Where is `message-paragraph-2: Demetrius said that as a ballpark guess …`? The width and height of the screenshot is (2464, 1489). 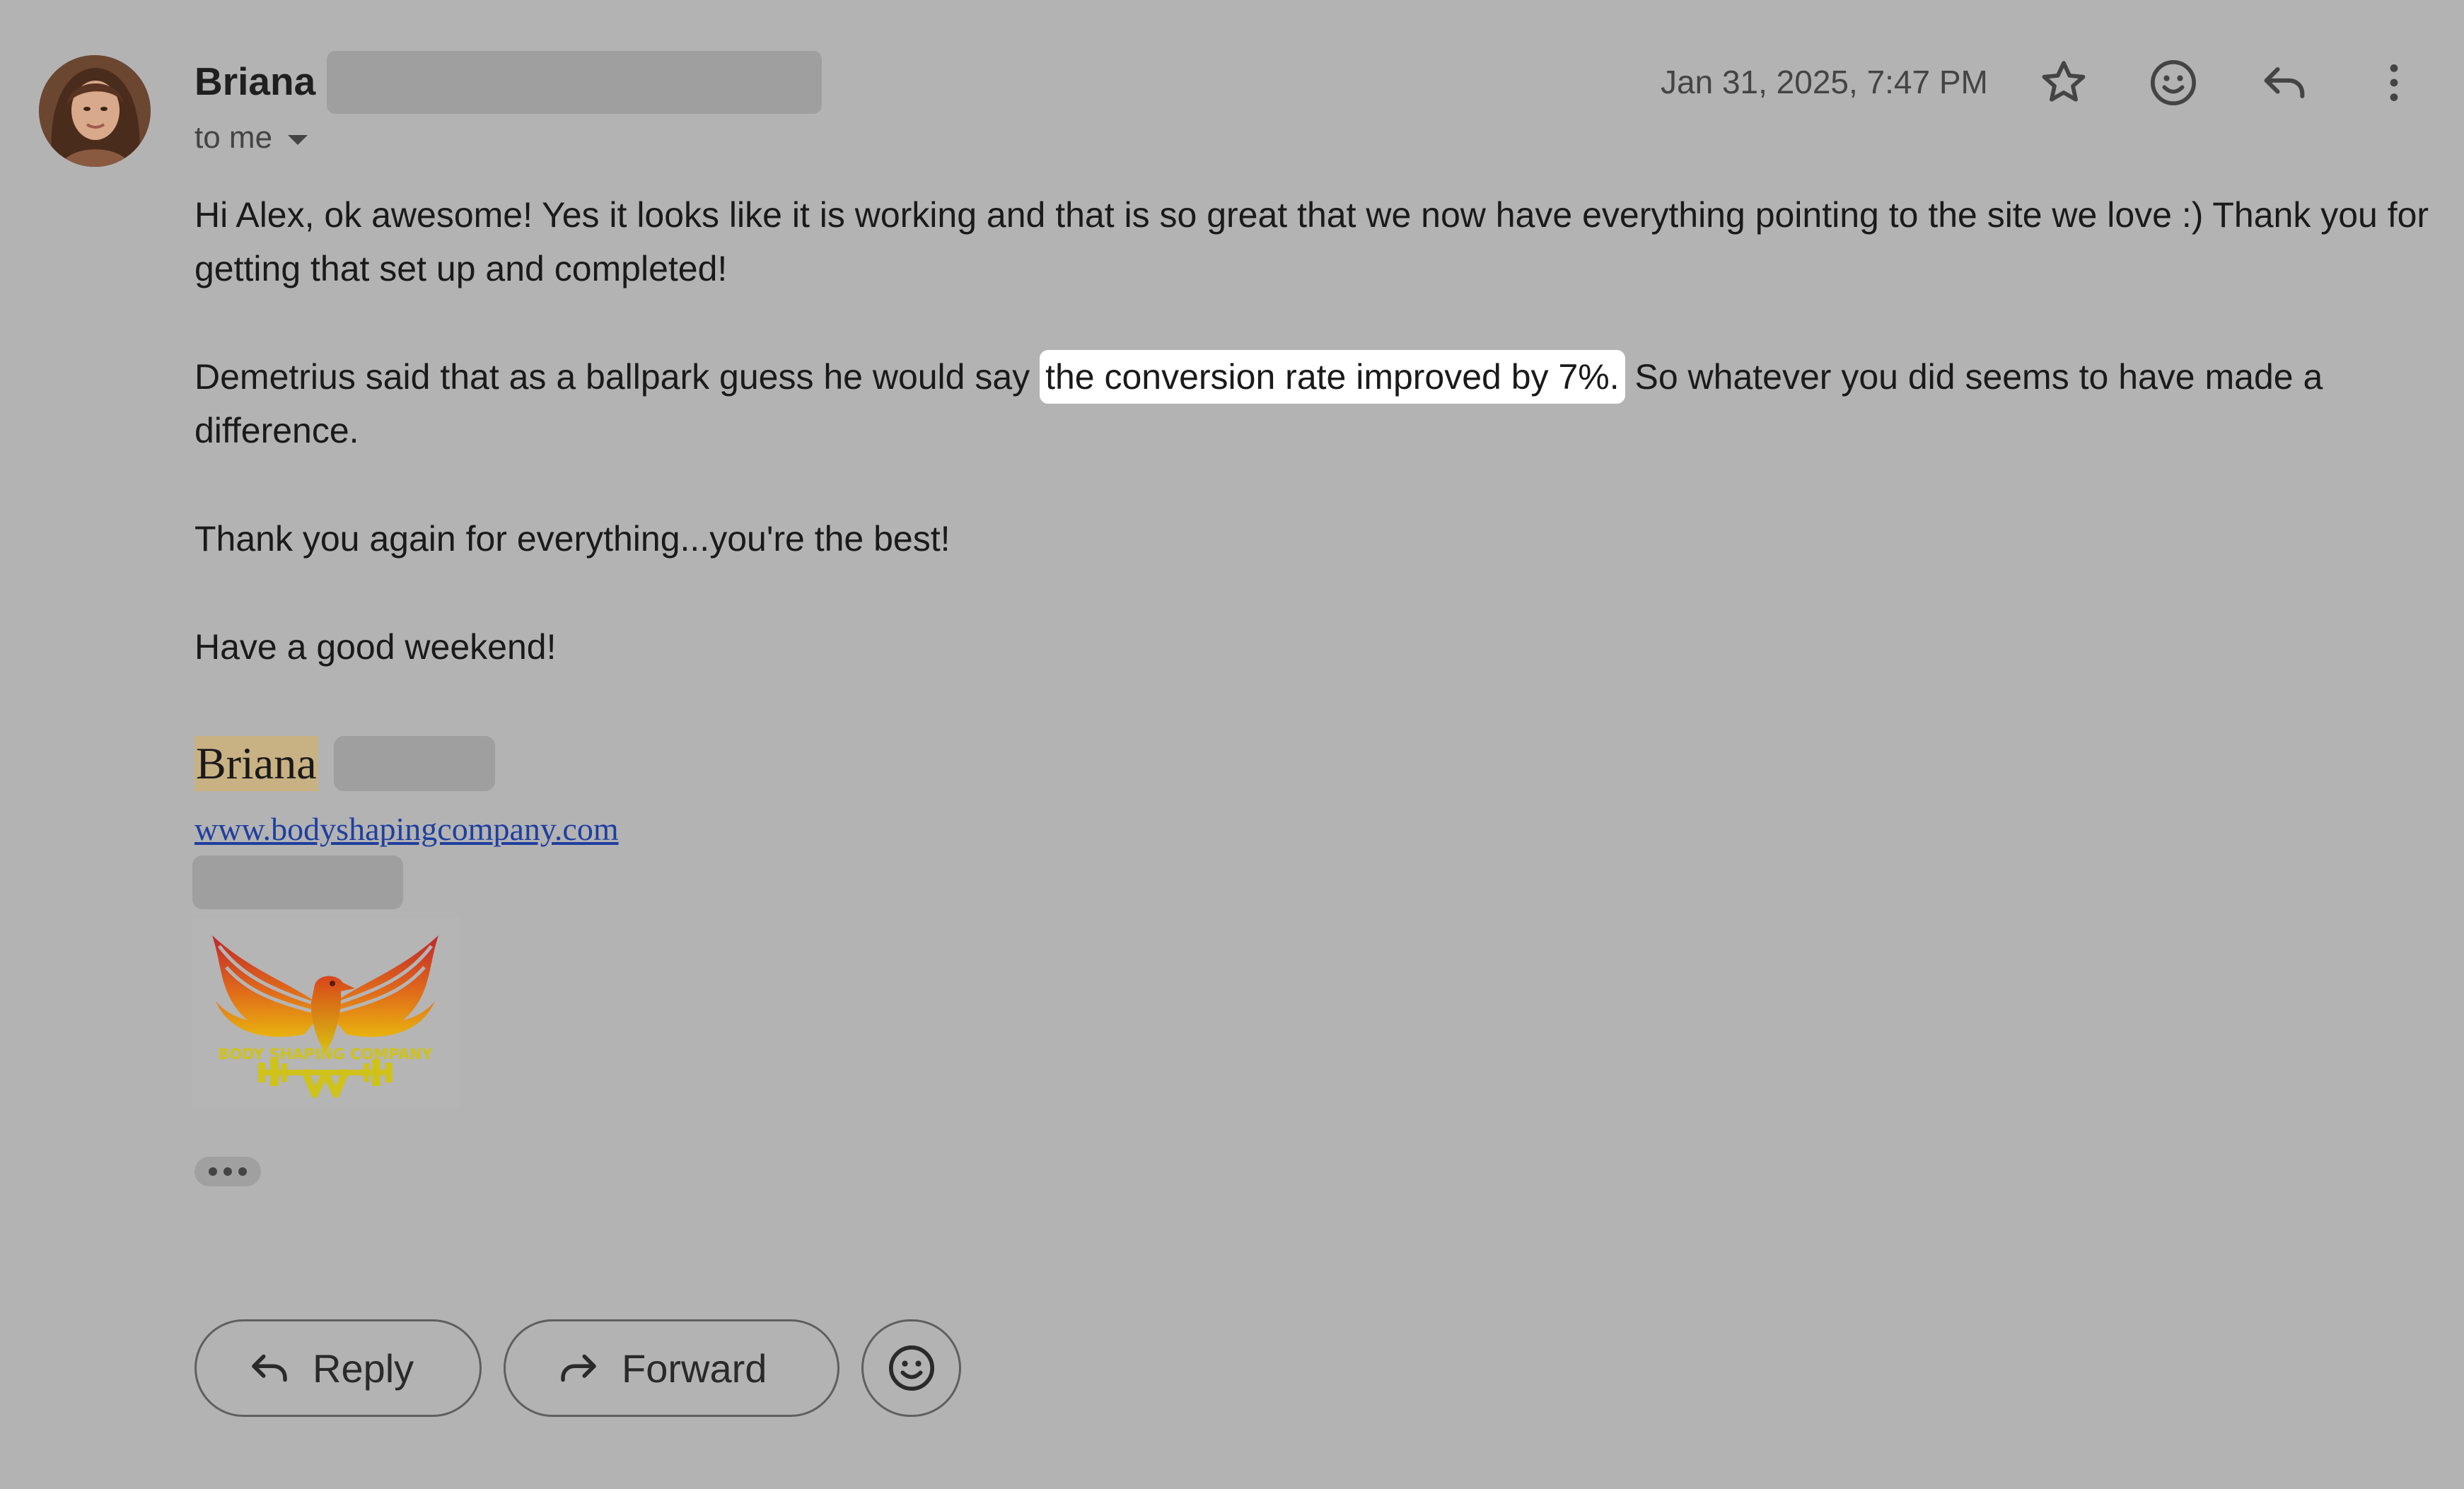
message-paragraph-2: Demetrius said that as a ballpark guess … is located at coordinates (1311, 403).